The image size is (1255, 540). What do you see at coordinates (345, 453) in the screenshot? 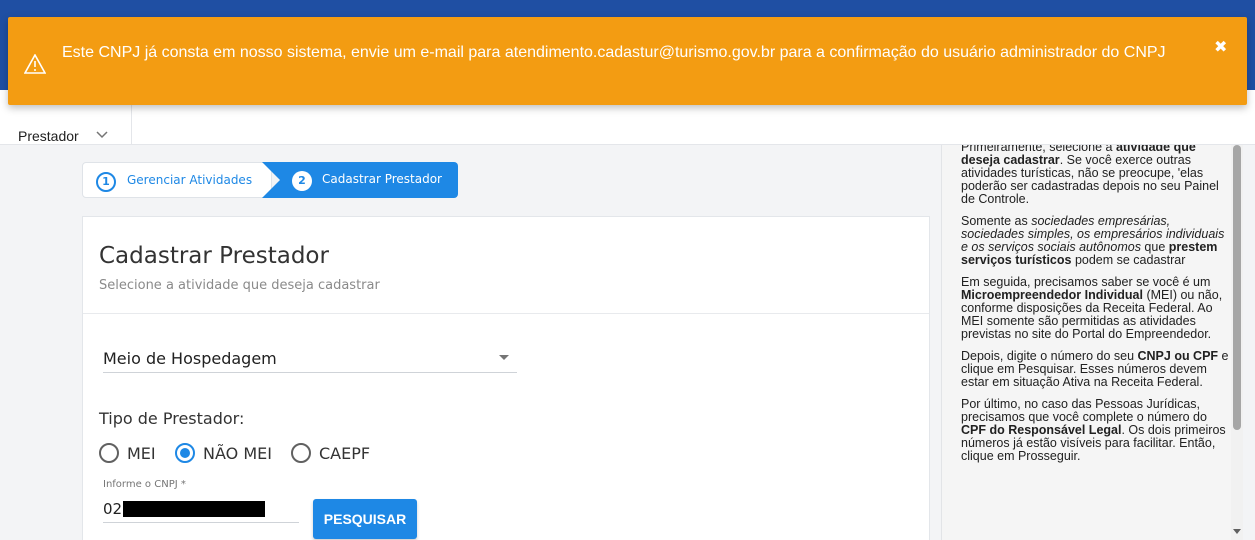
I see `radio-label: CAEPF` at bounding box center [345, 453].